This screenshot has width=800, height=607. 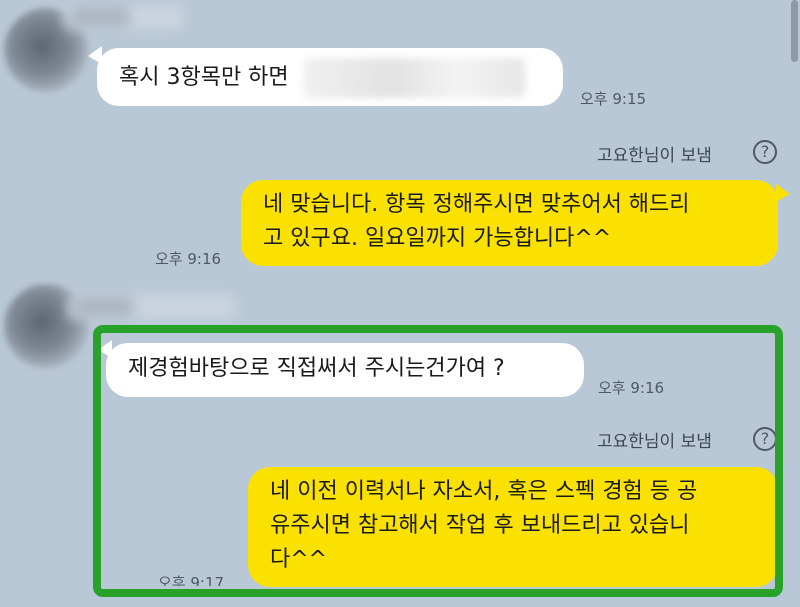 What do you see at coordinates (794, 31) in the screenshot?
I see `scrollbar` at bounding box center [794, 31].